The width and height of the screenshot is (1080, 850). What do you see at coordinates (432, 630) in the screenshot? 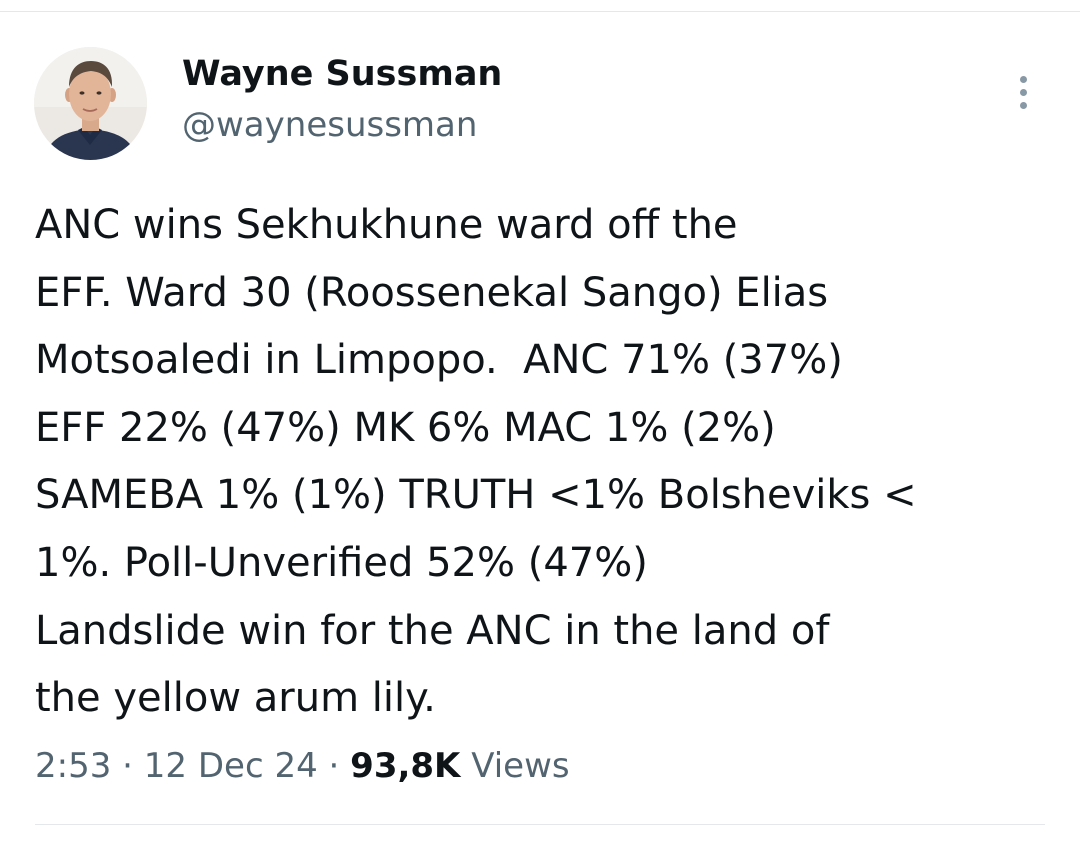
I see `tweet-text-line: Landslide win for the ANC in the land of` at bounding box center [432, 630].